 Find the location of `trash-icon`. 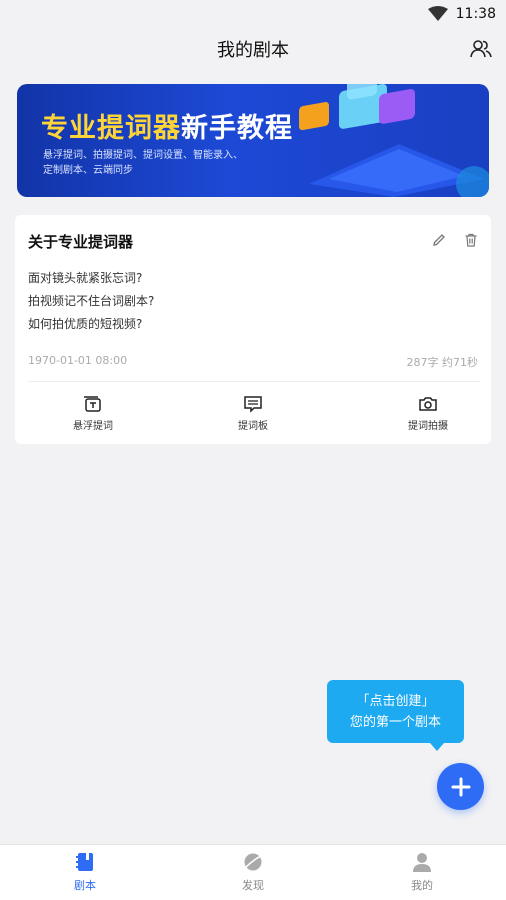

trash-icon is located at coordinates (471, 240).